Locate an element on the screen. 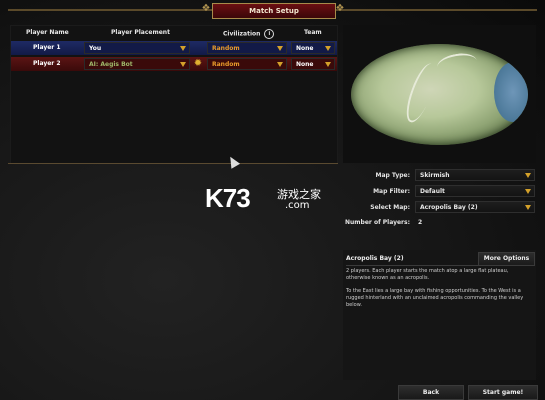 The height and width of the screenshot is (400, 545). map-filter-value: Default is located at coordinates (432, 191).